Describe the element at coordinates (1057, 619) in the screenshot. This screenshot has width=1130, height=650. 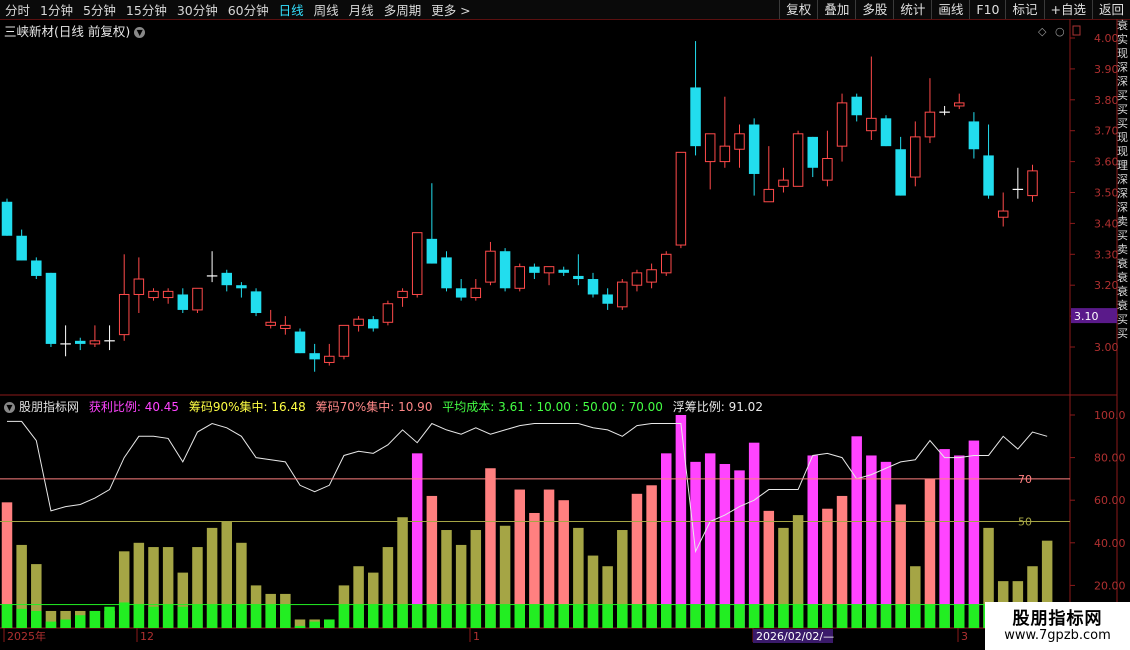
I see `watermark-name: 股朋指标网` at that location.